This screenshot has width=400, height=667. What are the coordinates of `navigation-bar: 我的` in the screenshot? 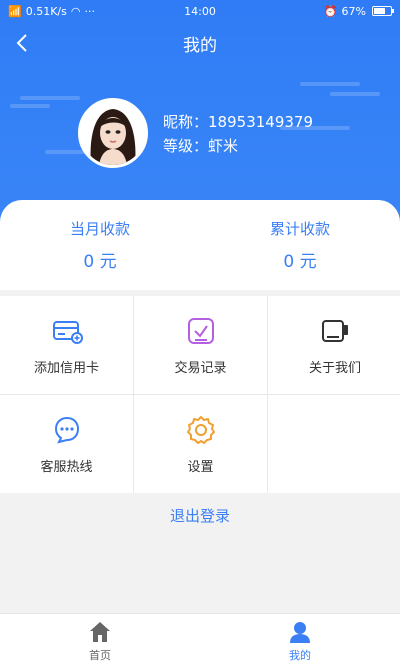 It's located at (200, 43).